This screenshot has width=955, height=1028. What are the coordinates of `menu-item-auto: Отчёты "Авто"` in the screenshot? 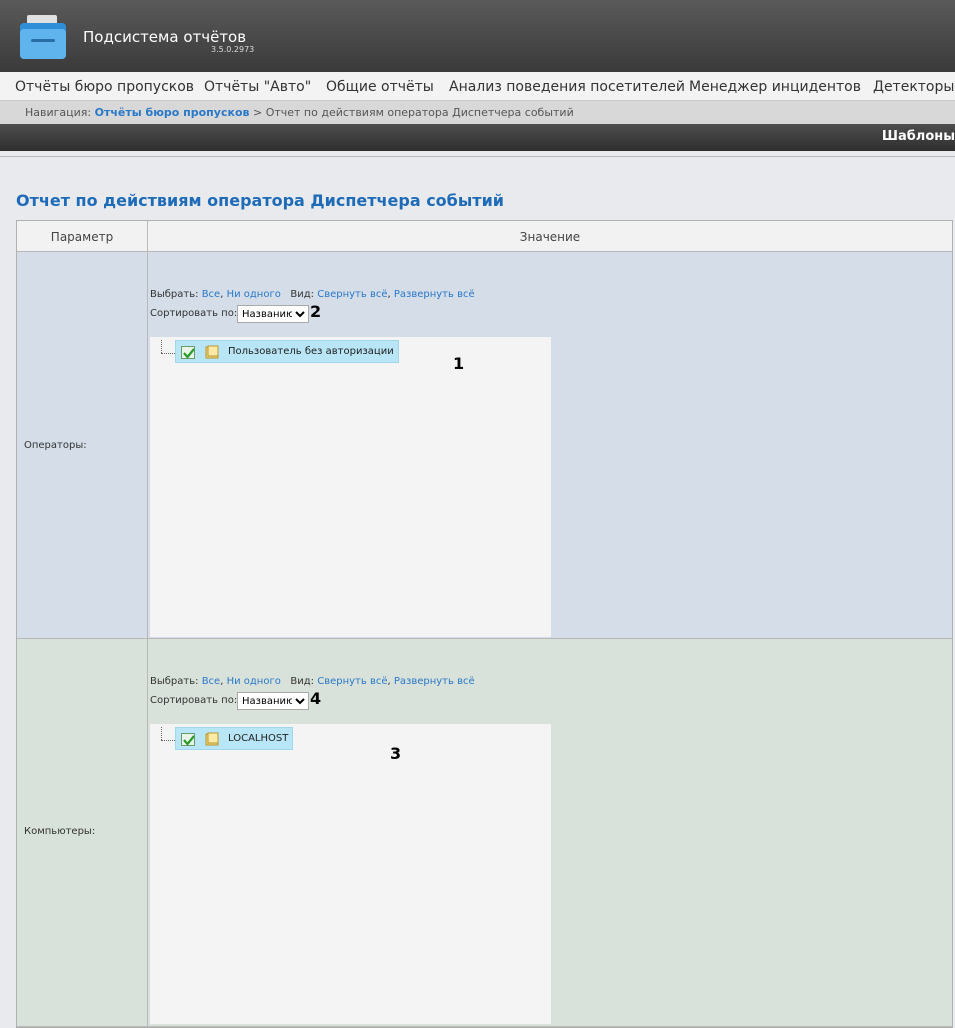 It's located at (257, 87).